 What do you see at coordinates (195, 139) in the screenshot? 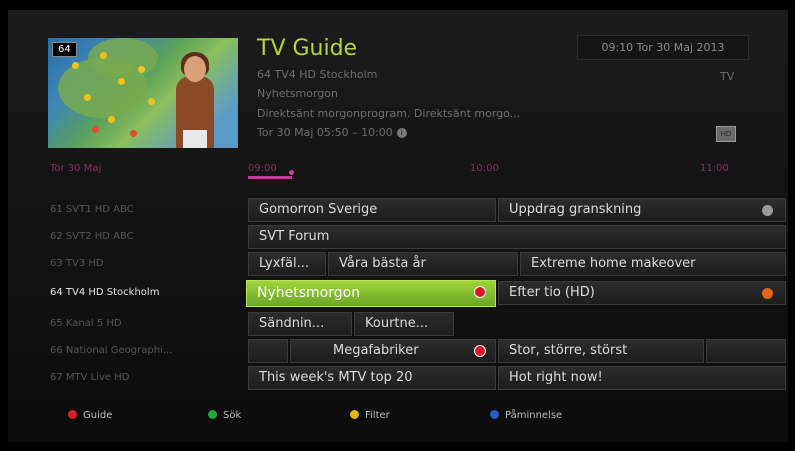
I see `presenter-legs` at bounding box center [195, 139].